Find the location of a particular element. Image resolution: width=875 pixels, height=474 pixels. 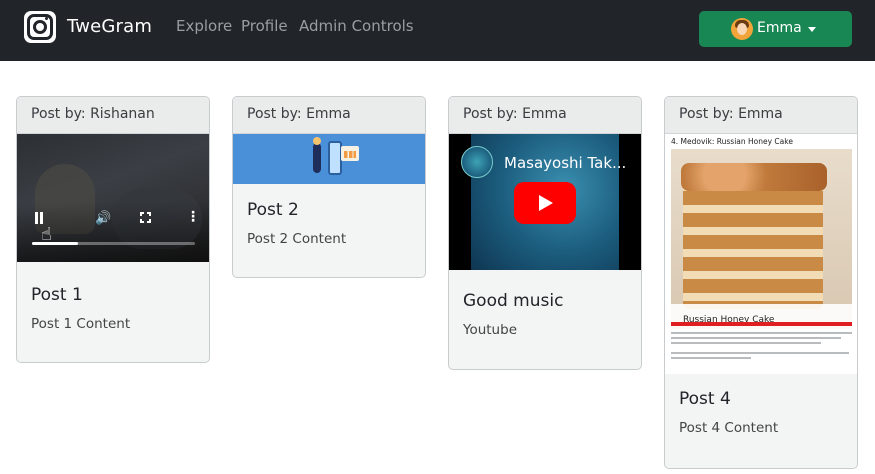

user-menu-button: Emma is located at coordinates (775, 29).